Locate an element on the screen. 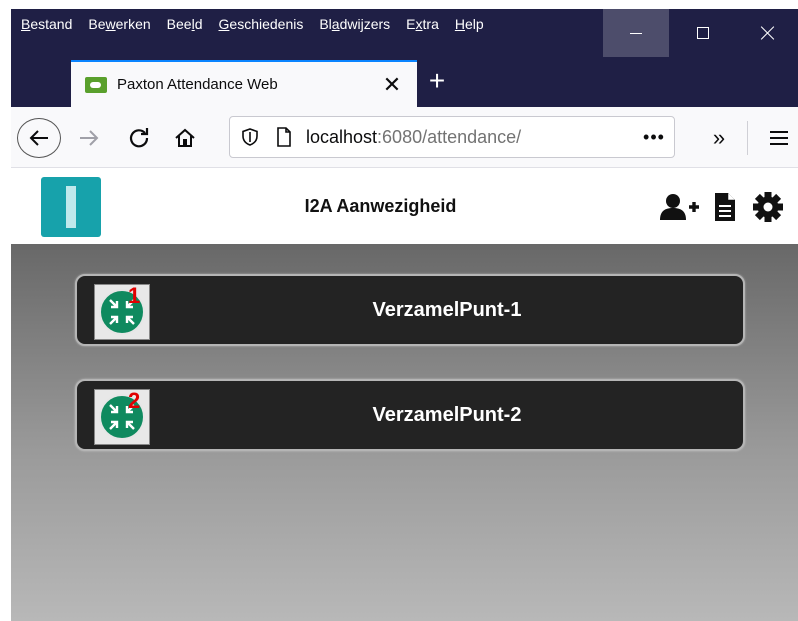  reload-icon is located at coordinates (139, 138).